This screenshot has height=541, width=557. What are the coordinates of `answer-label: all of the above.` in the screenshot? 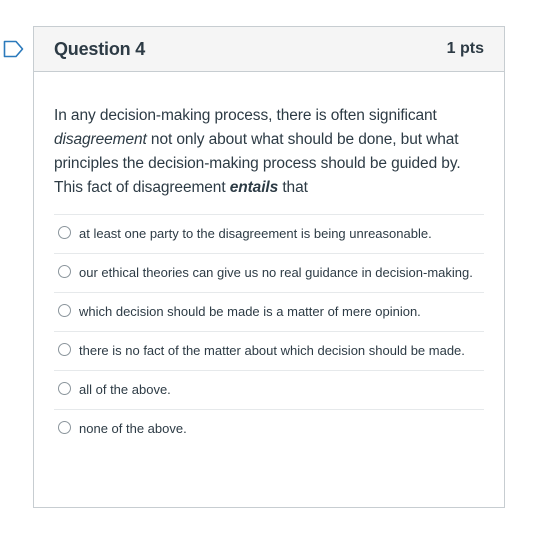 It's located at (125, 389).